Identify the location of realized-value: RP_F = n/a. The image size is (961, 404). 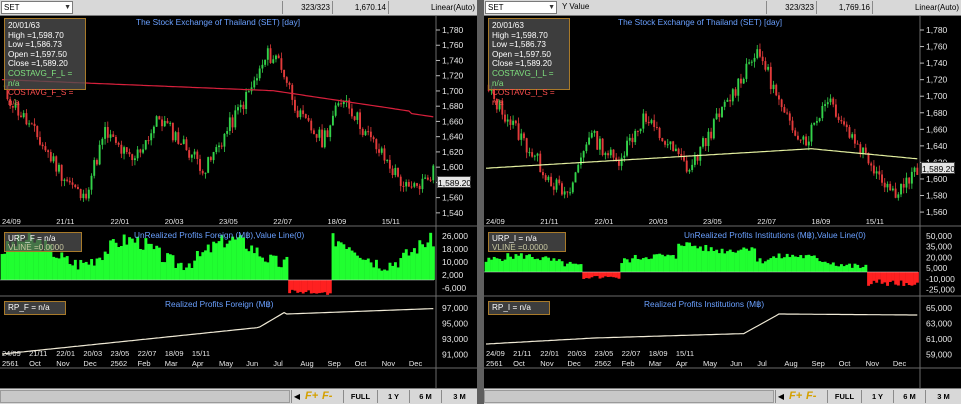
(29, 307).